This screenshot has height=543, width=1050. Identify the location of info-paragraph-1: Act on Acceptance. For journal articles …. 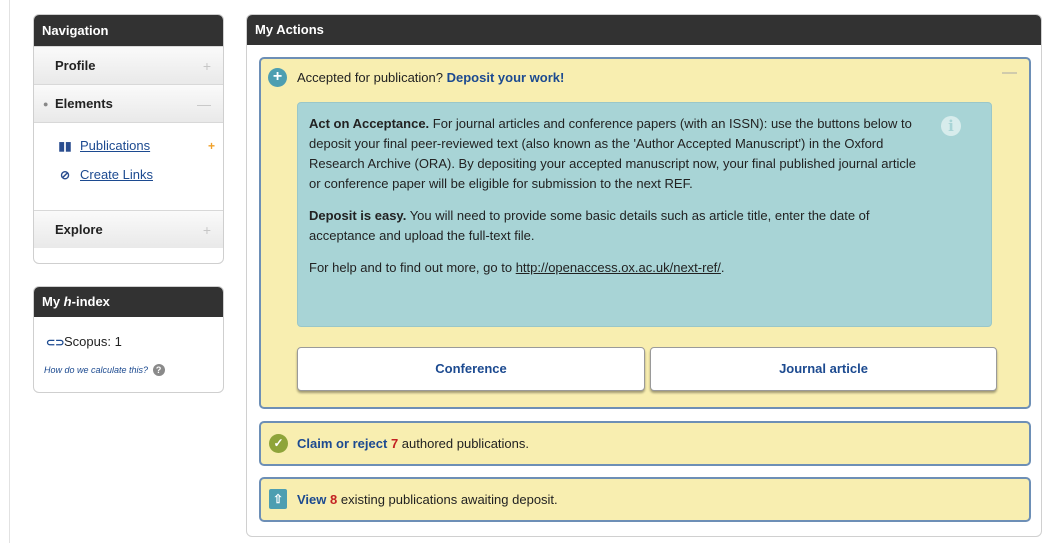
(620, 154).